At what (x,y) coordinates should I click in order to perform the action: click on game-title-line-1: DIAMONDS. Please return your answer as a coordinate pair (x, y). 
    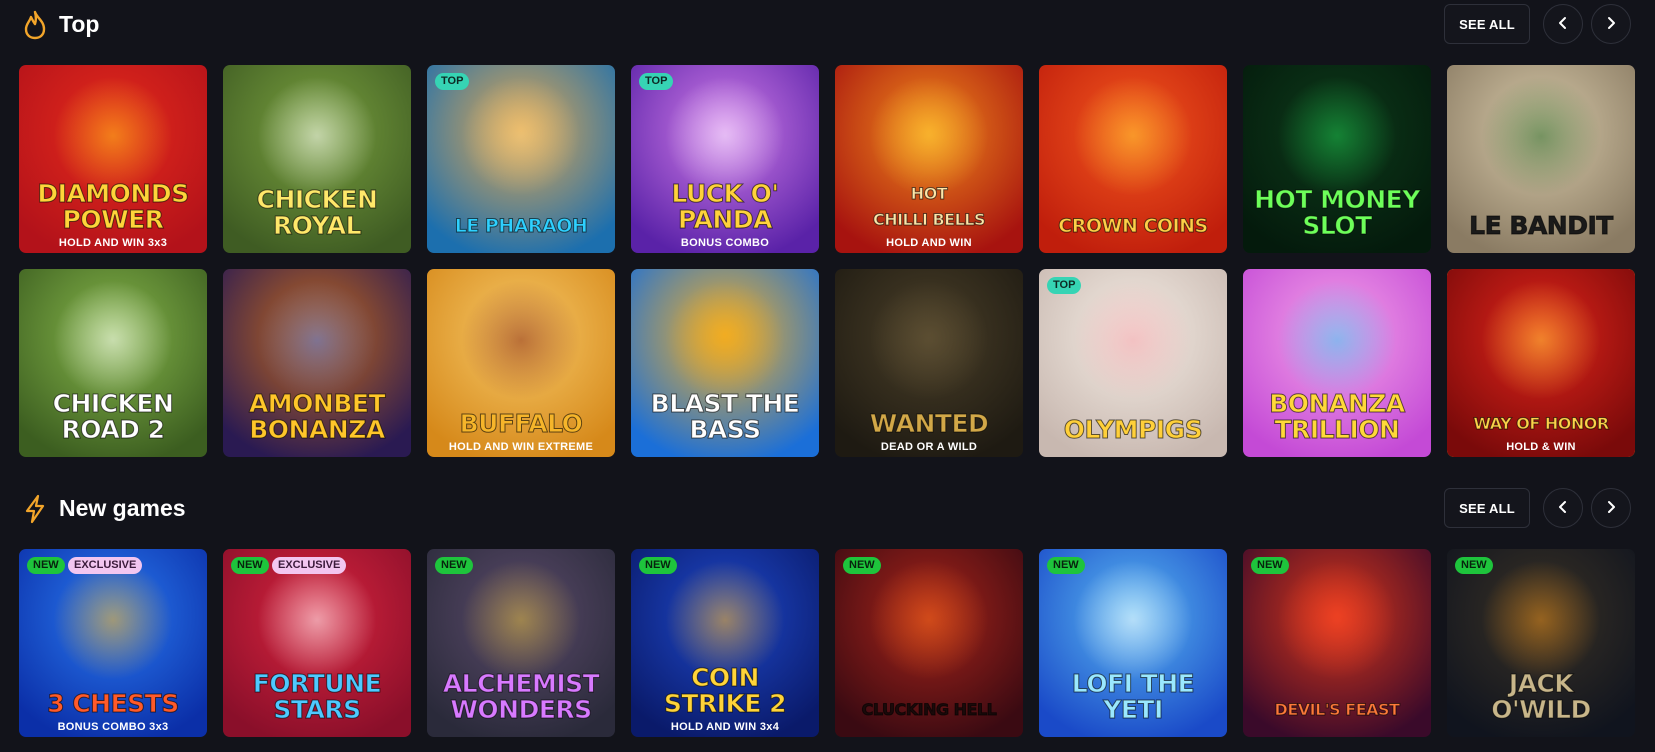
    Looking at the image, I should click on (113, 193).